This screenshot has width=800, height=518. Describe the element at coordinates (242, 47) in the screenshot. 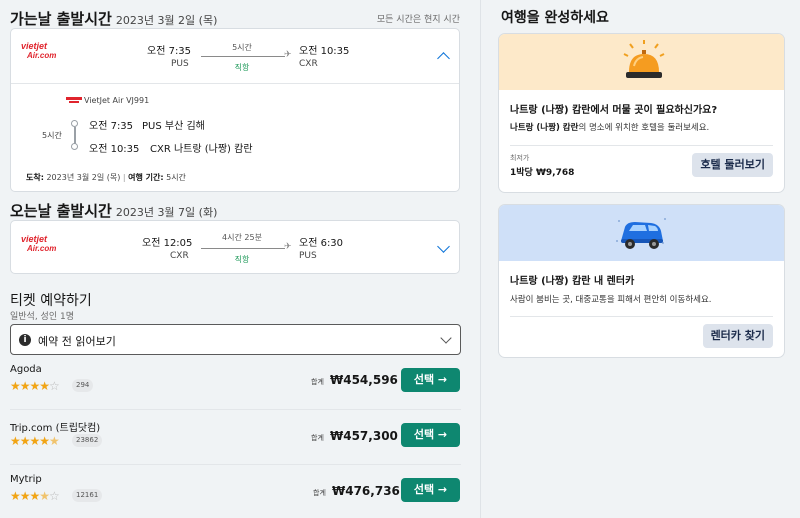

I see `duration: 5시간` at that location.